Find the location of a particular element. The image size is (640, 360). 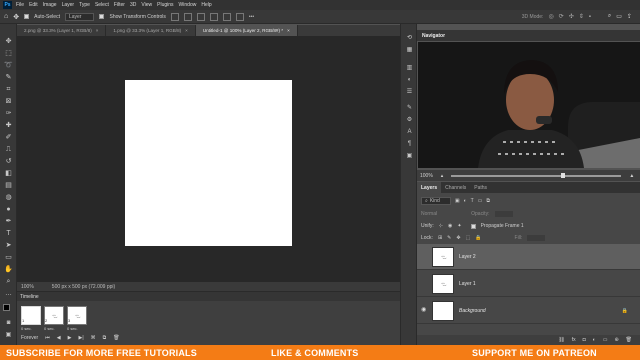

character-icon: A is located at coordinates (409, 132).